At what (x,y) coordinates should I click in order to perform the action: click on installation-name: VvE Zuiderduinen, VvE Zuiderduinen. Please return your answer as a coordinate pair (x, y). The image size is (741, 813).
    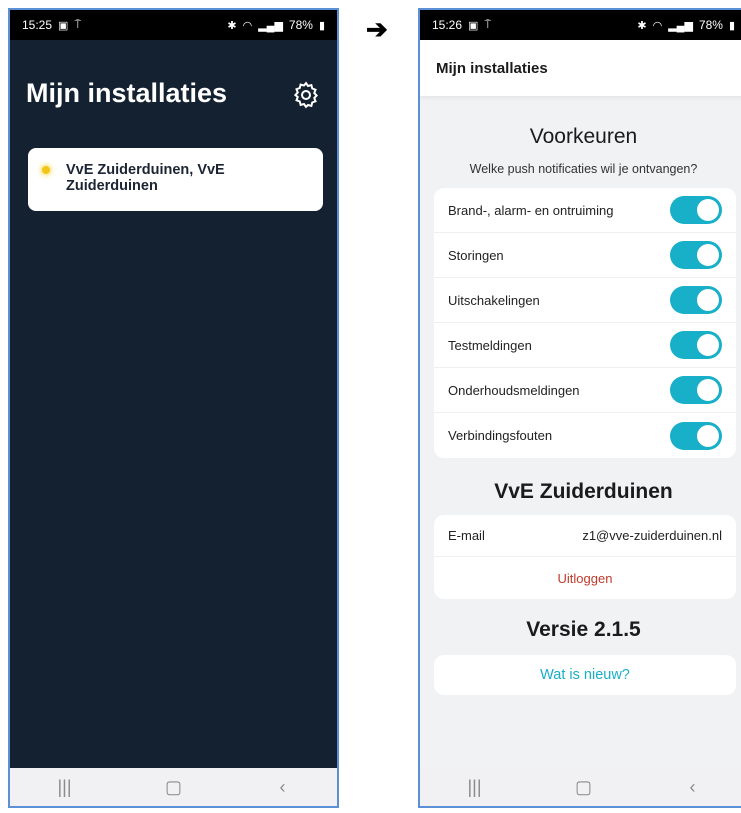
    Looking at the image, I should click on (145, 178).